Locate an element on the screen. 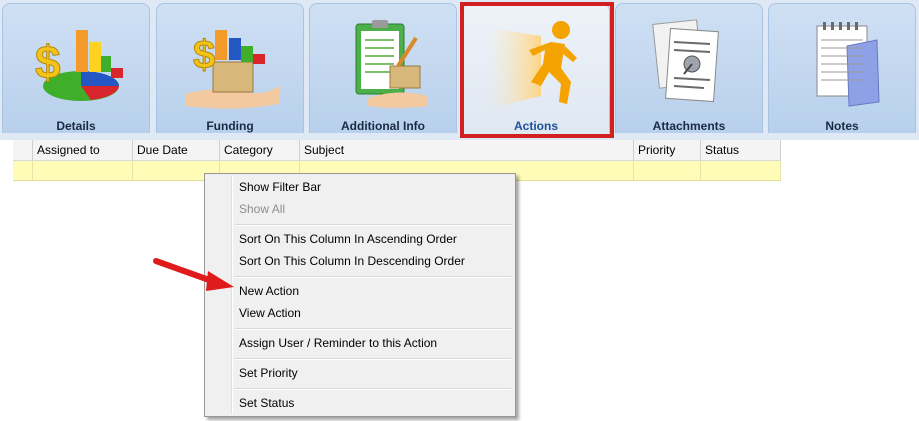 This screenshot has height=421, width=919. tab-funding: $ Funding is located at coordinates (230, 68).